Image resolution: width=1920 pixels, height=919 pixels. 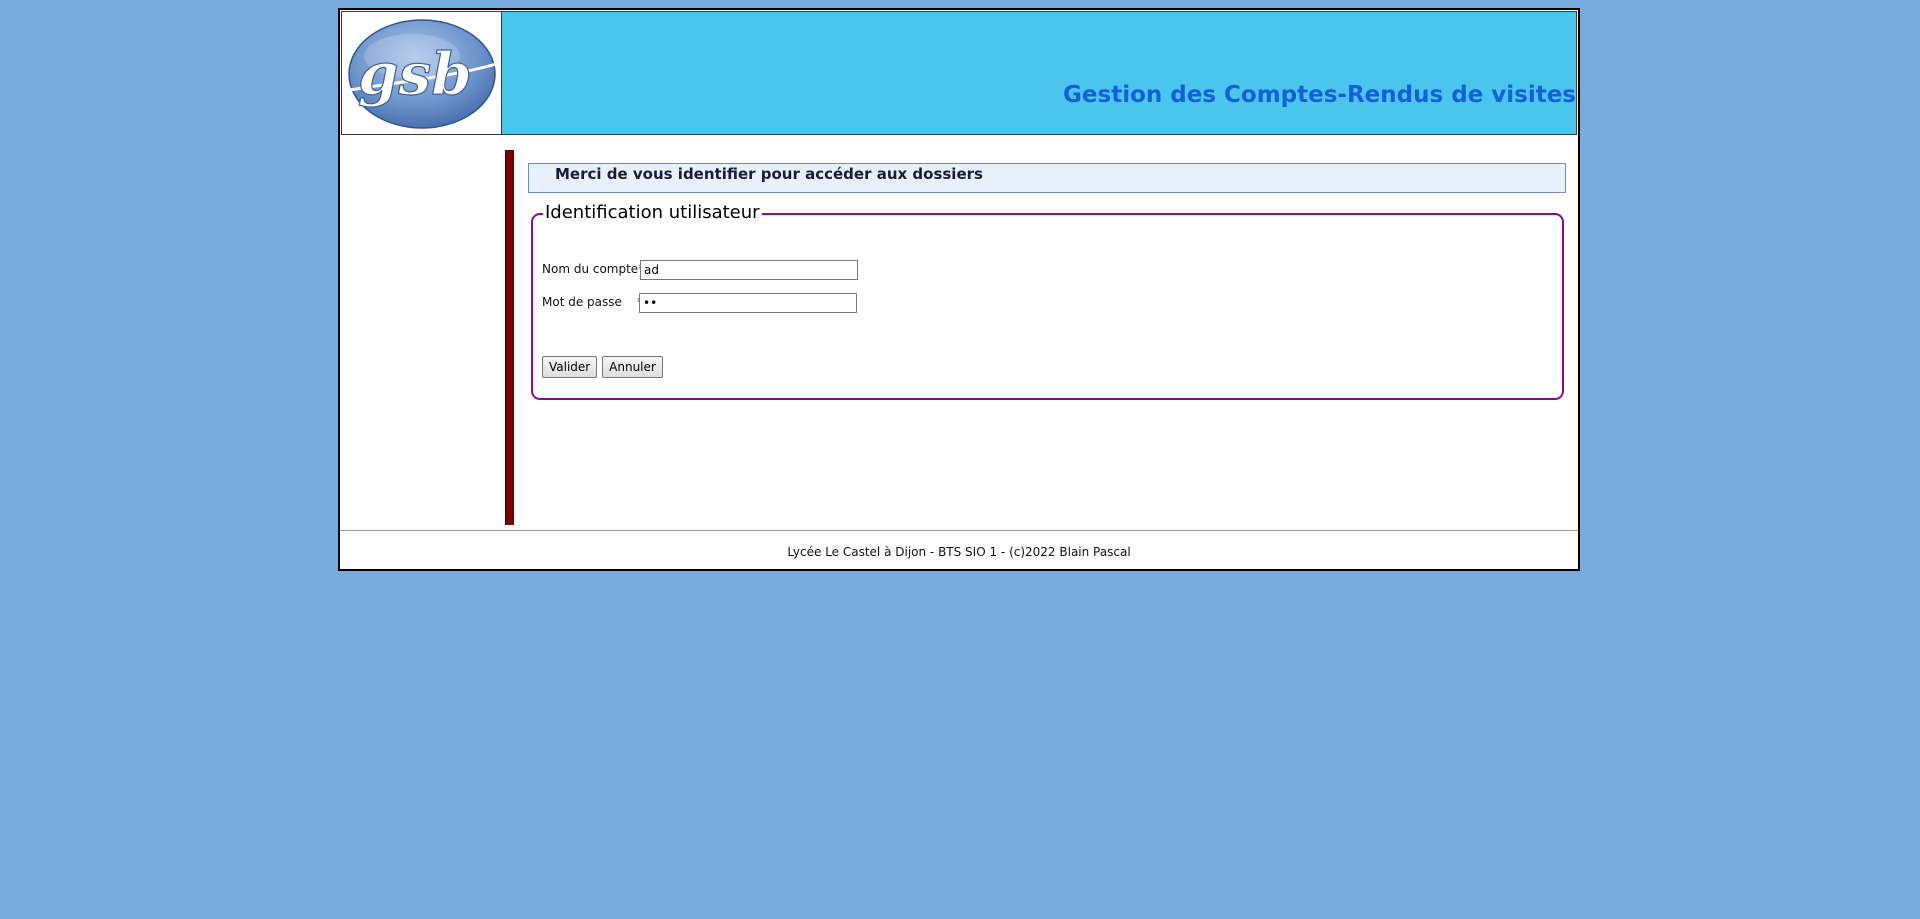 I want to click on login-legend: Identification utilisateur, so click(x=652, y=212).